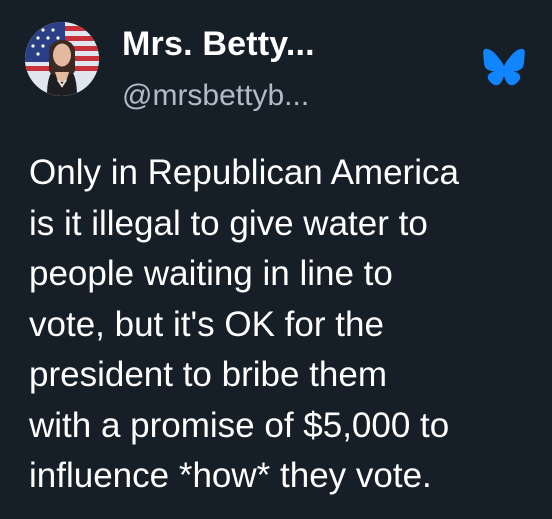 The image size is (552, 519). I want to click on avatar, so click(62, 59).